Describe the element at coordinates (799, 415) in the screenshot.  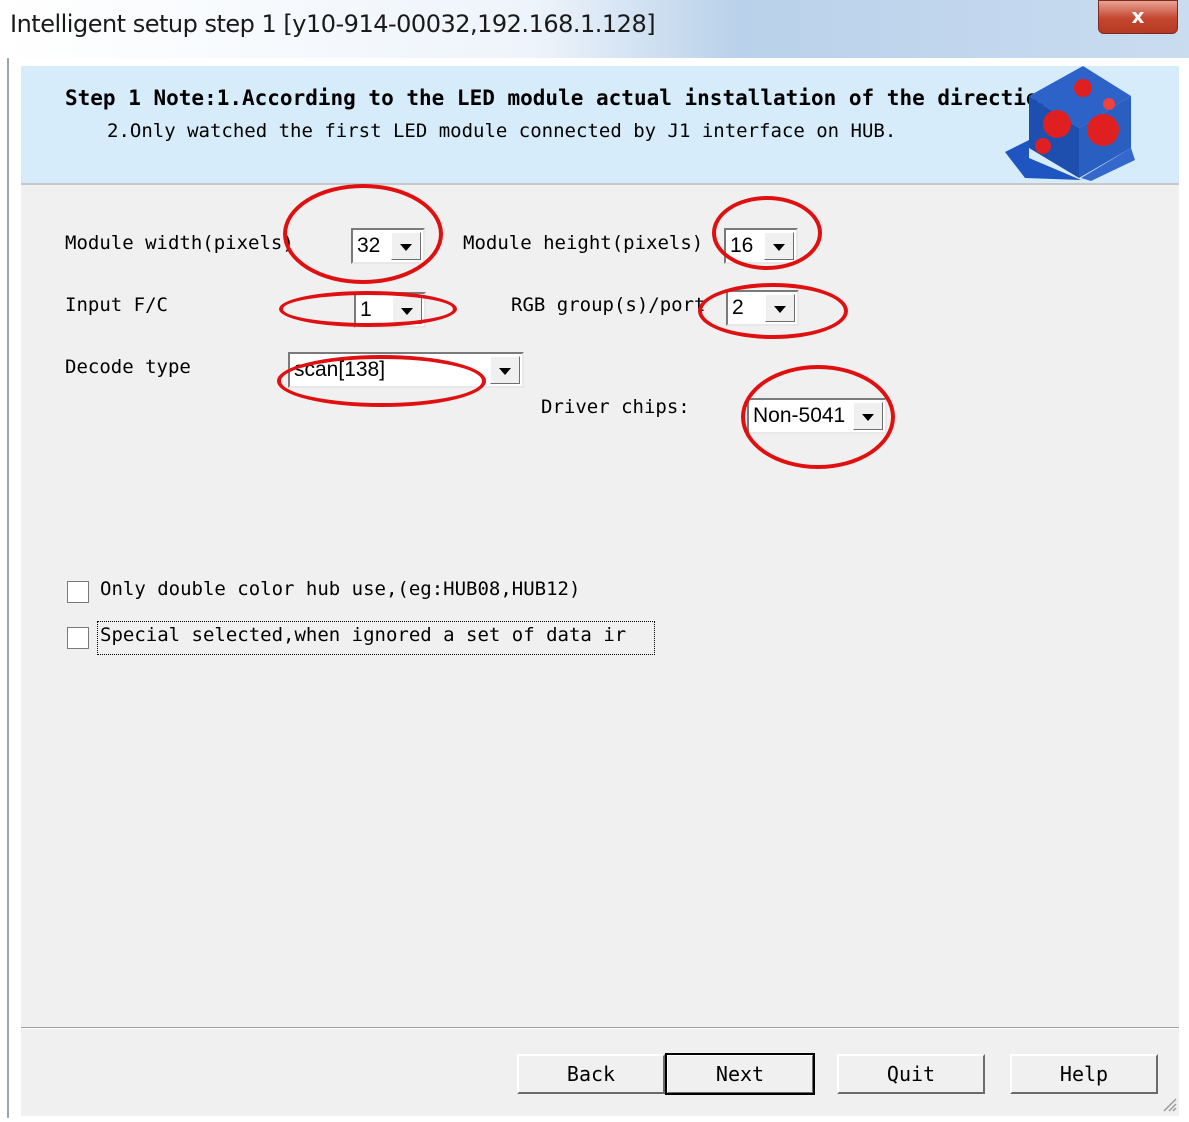
I see `driver-chips-value: Non-5041` at that location.